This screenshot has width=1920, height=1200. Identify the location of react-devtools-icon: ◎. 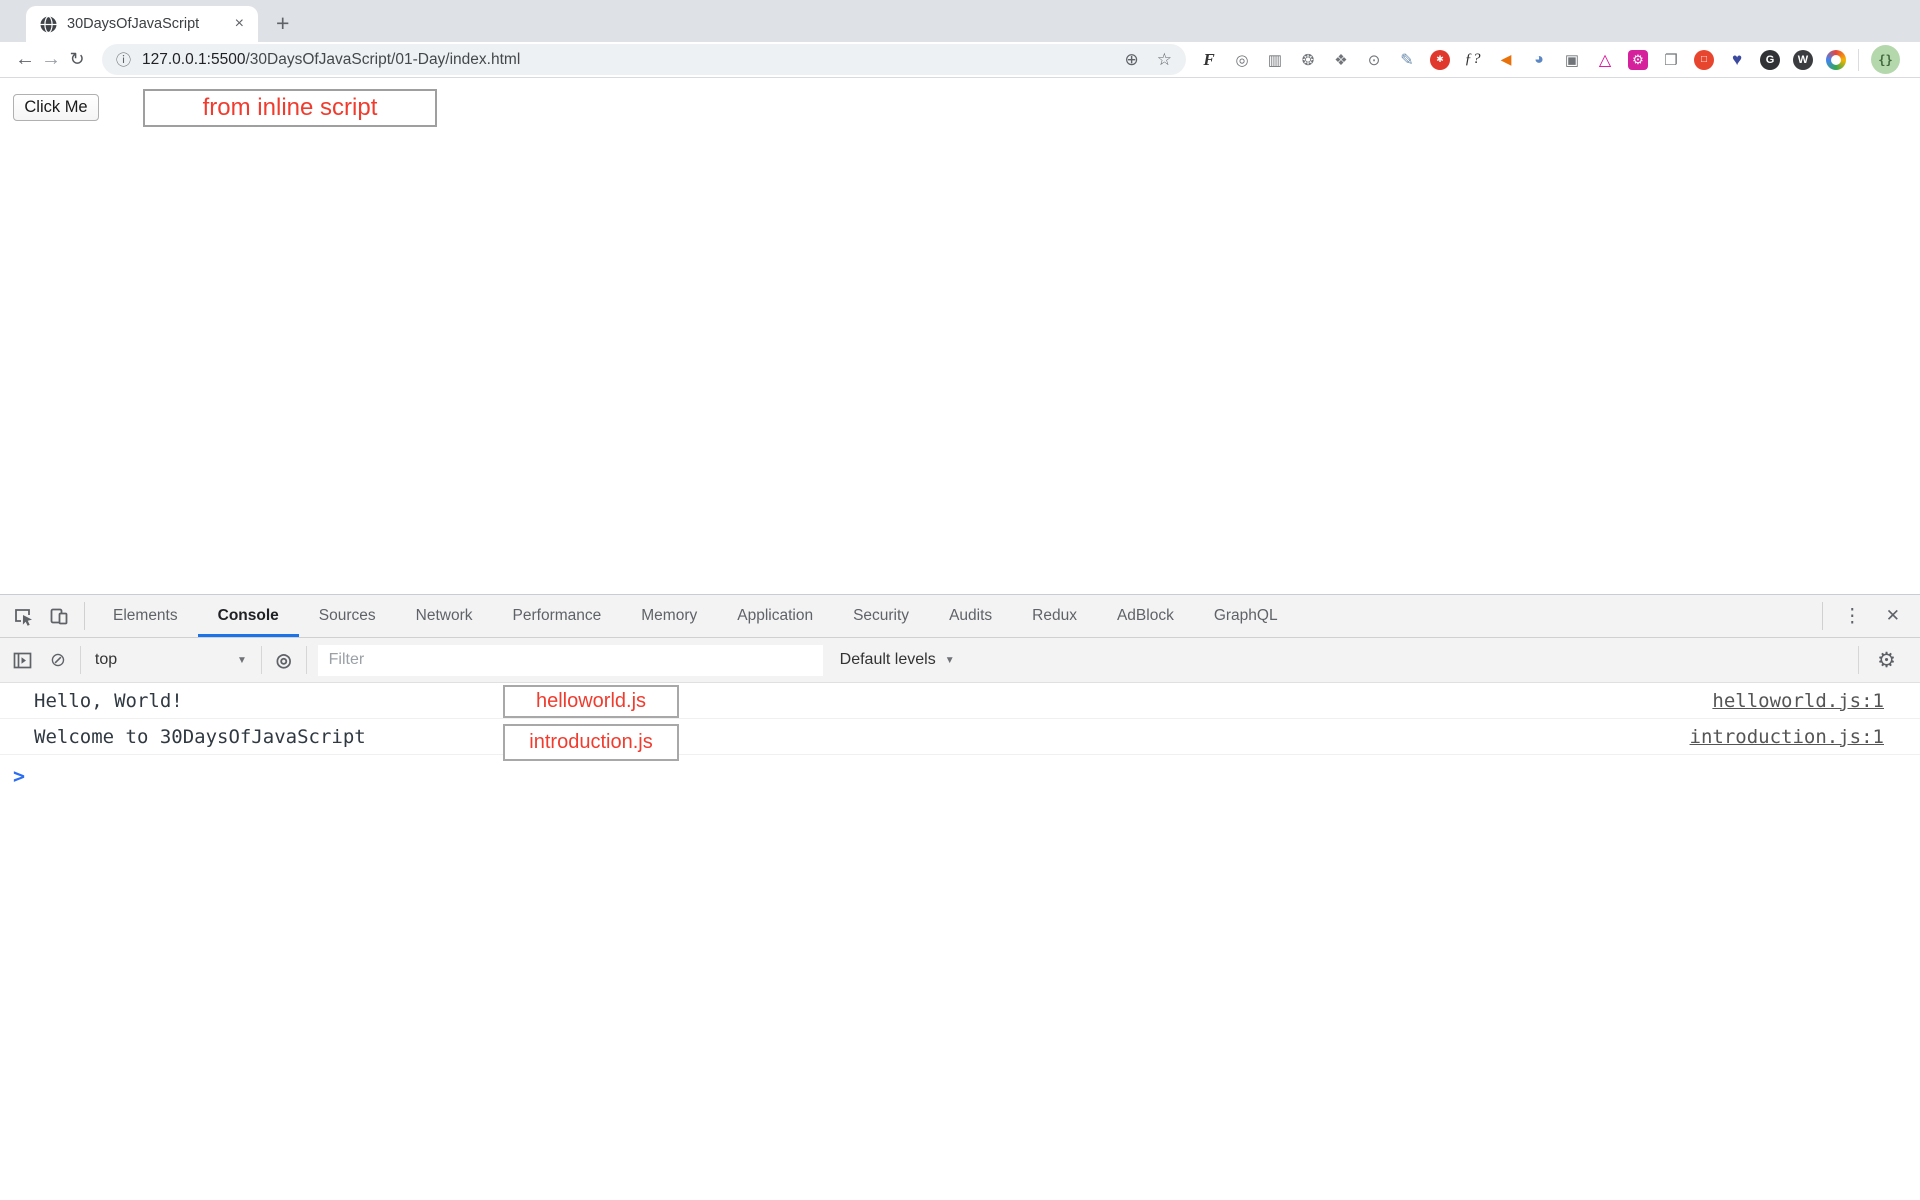
(1242, 60).